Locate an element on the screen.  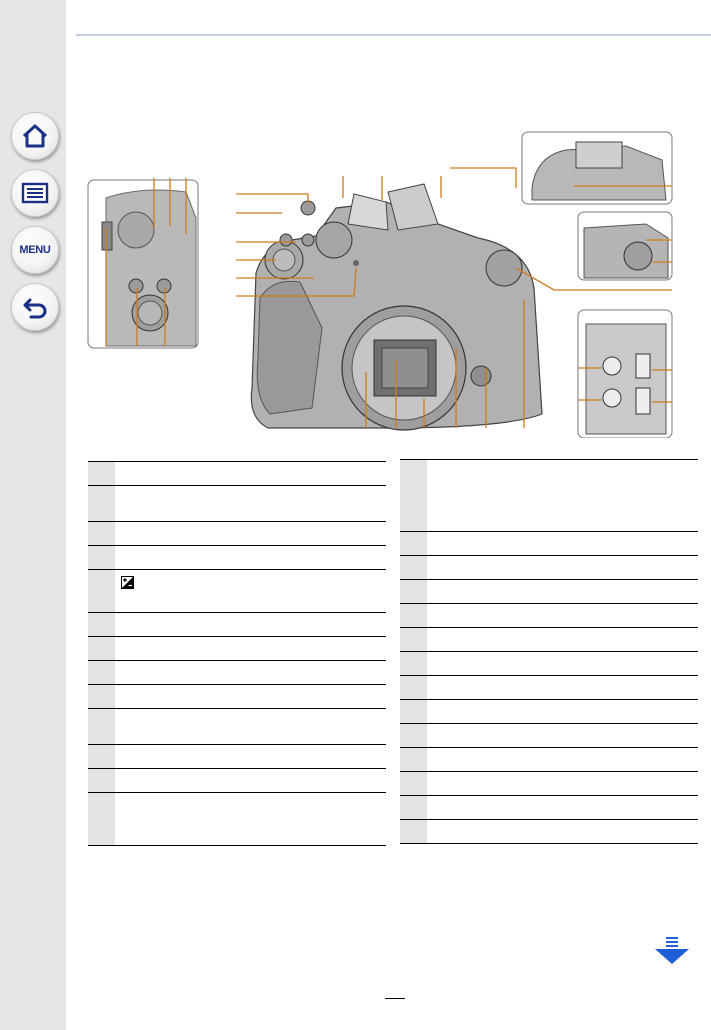
next-page-button is located at coordinates (672, 953).